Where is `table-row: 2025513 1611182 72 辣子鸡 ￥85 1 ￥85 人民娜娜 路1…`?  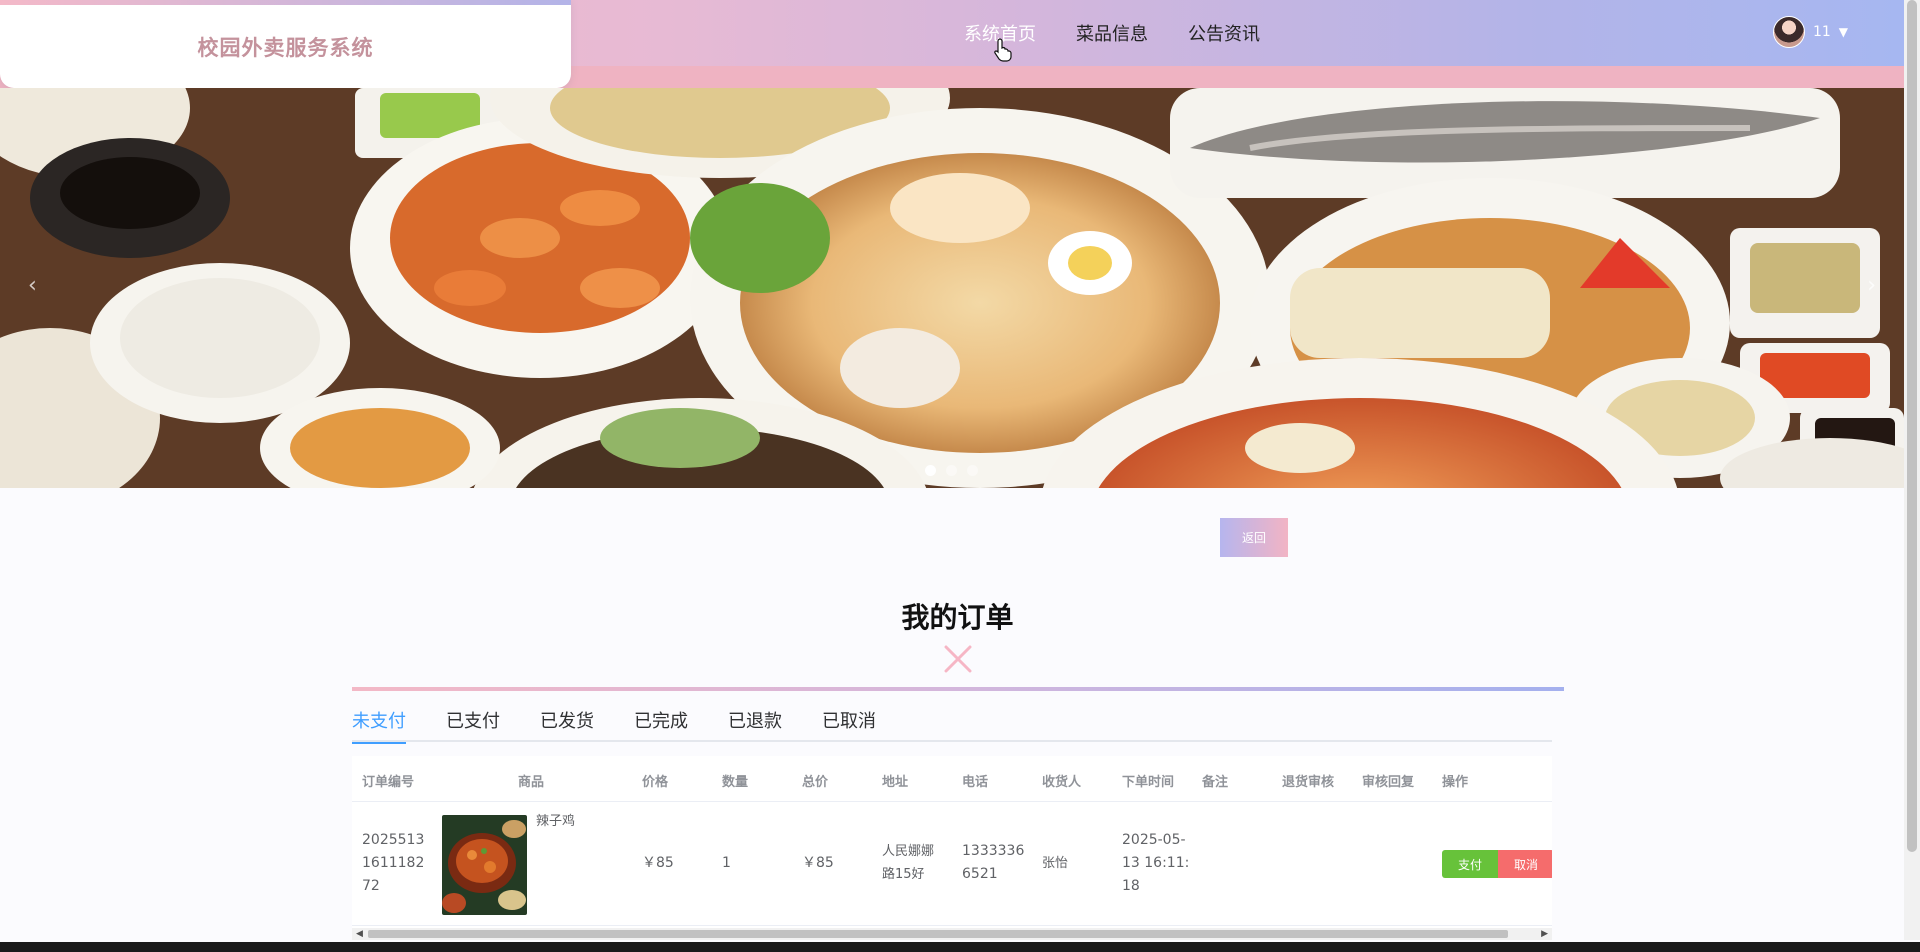 table-row: 2025513 1611182 72 辣子鸡 ￥85 1 ￥85 人民娜娜 路1… is located at coordinates (952, 864).